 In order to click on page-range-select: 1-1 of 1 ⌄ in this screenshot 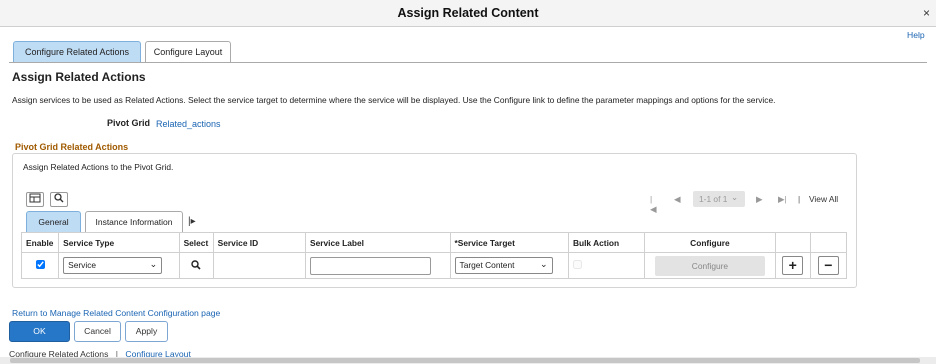, I will do `click(719, 199)`.